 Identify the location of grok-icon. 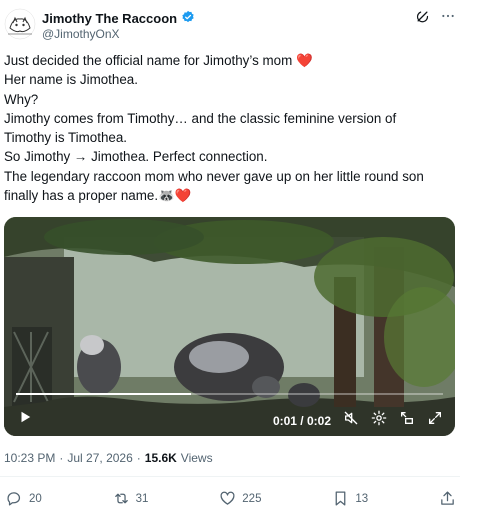
(422, 19).